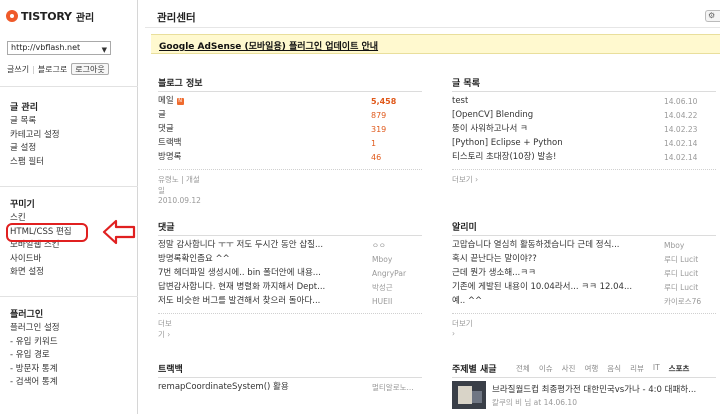 This screenshot has height=414, width=720. What do you see at coordinates (35, 122) in the screenshot?
I see `menu-item-post-list: 글 목록` at bounding box center [35, 122].